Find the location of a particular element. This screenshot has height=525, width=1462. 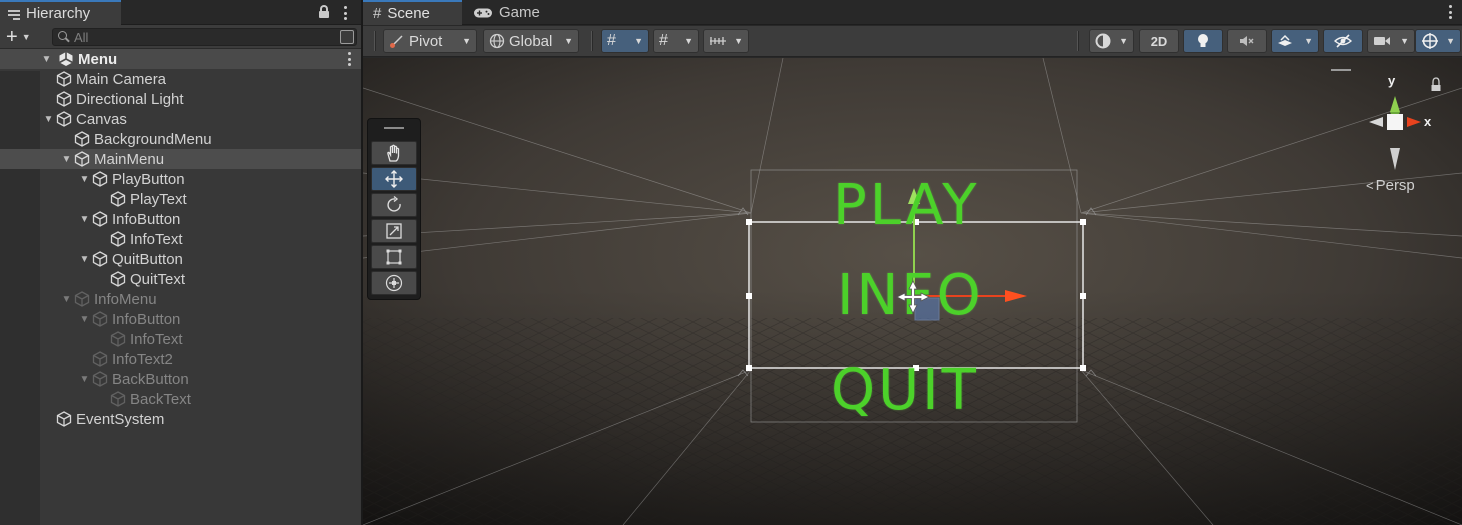

move-center-handle-icon is located at coordinates (913, 297).